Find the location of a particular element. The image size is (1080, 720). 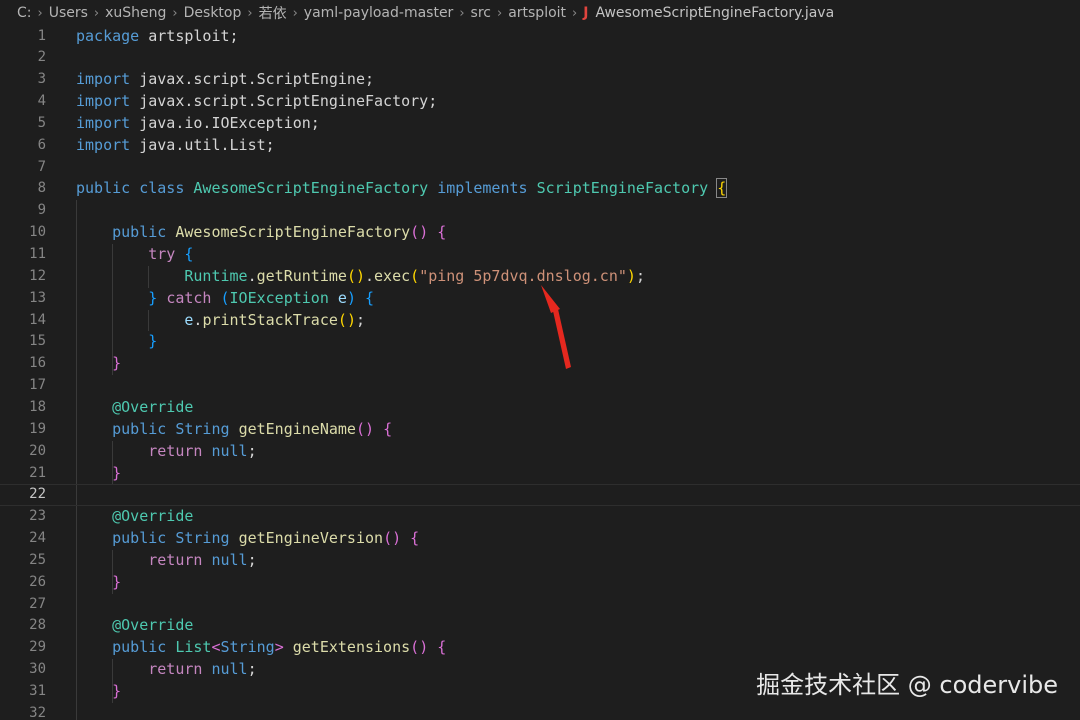

arrow-head is located at coordinates (550, 299).